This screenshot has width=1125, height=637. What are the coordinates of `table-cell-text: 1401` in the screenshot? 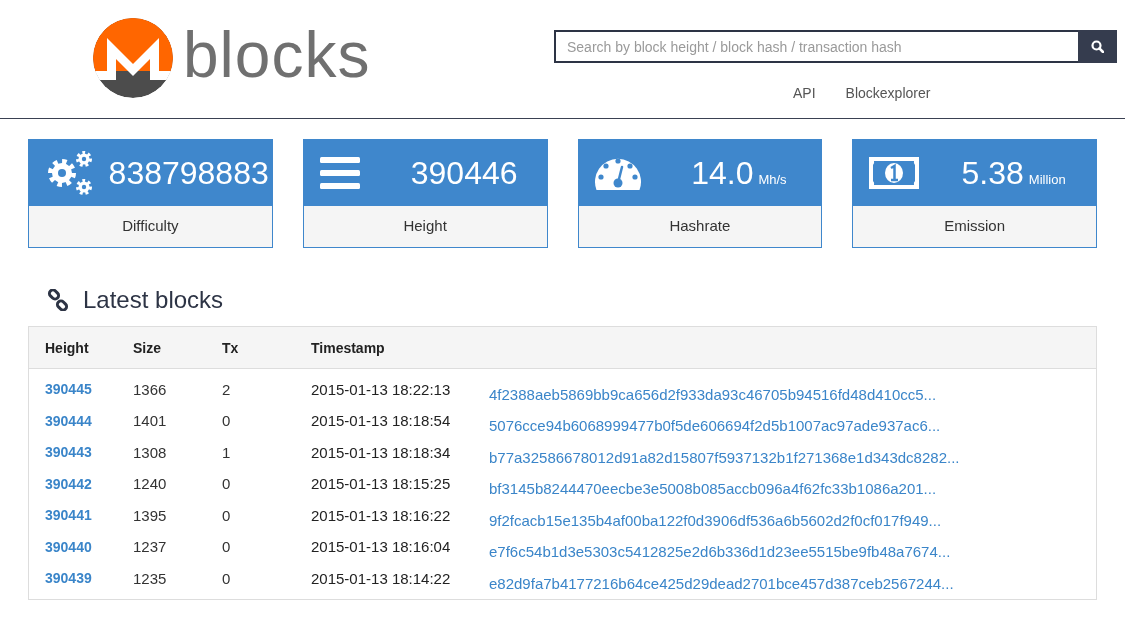 It's located at (150, 421).